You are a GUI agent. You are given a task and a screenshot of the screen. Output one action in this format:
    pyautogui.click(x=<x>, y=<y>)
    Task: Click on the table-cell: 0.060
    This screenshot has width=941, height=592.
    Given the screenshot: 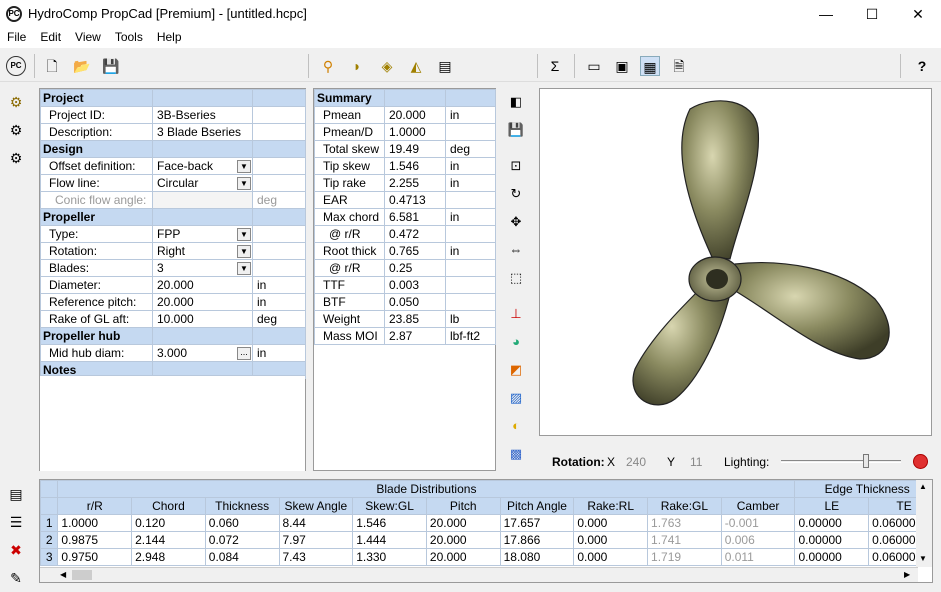 What is the action you would take?
    pyautogui.click(x=242, y=523)
    